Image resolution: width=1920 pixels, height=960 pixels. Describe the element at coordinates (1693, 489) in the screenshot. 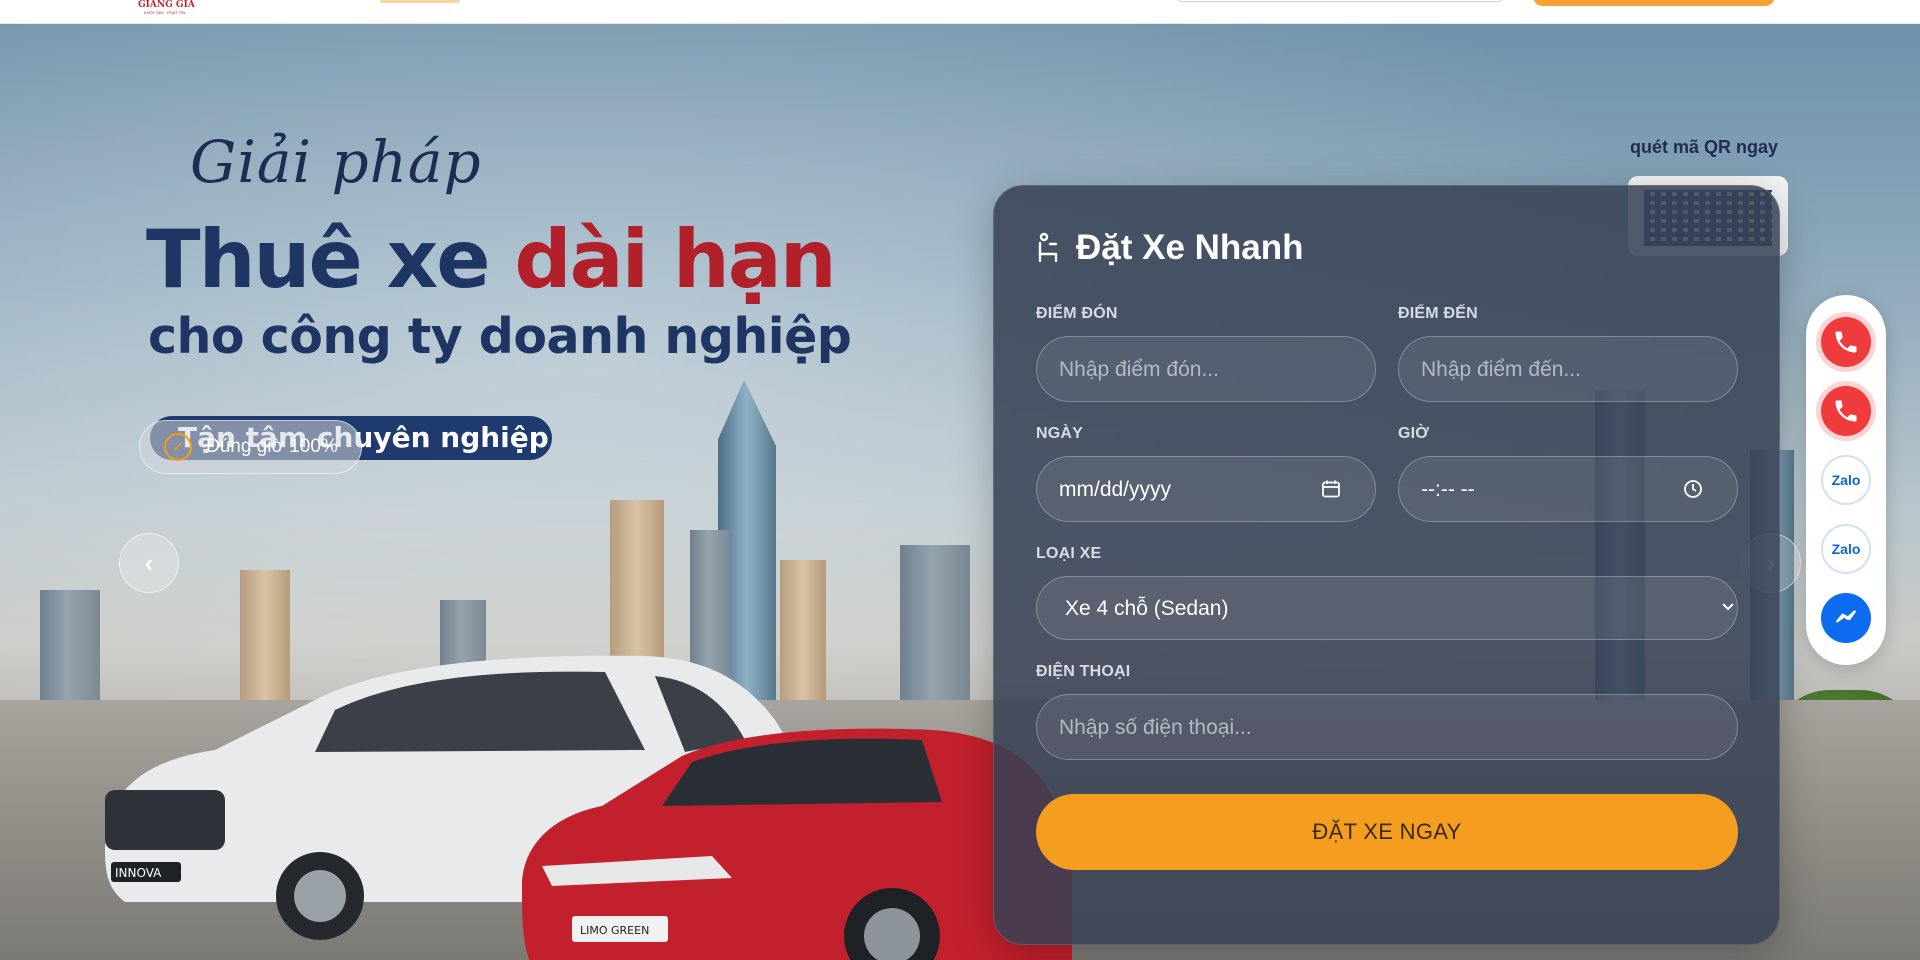

I see `clock-icon` at that location.